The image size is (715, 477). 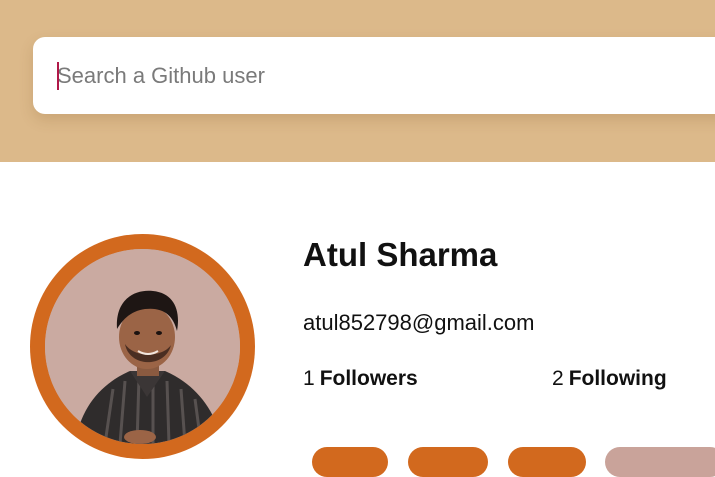 What do you see at coordinates (558, 378) in the screenshot?
I see `following-count: 2` at bounding box center [558, 378].